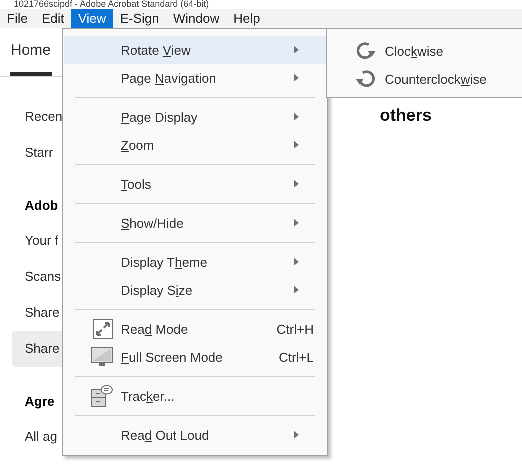  Describe the element at coordinates (139, 18) in the screenshot. I see `menu-bar-item: E-Sign` at that location.